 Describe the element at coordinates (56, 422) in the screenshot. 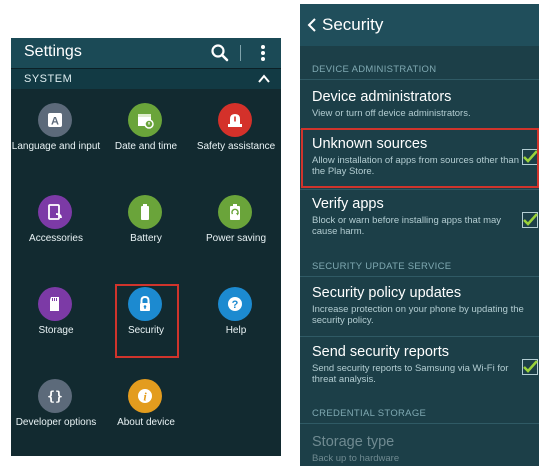

I see `item-label: Developer options` at that location.